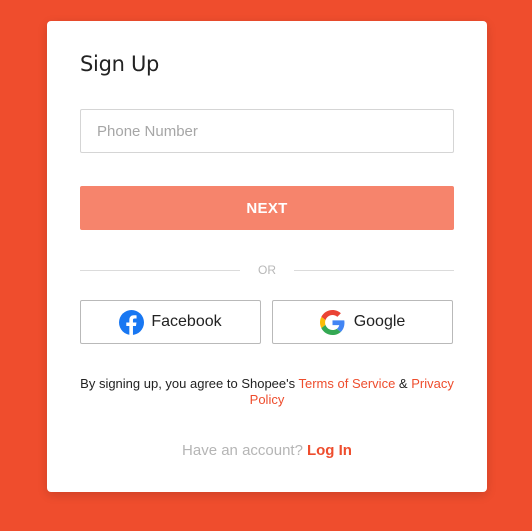  Describe the element at coordinates (120, 64) in the screenshot. I see `page-title: Sign Up` at that location.